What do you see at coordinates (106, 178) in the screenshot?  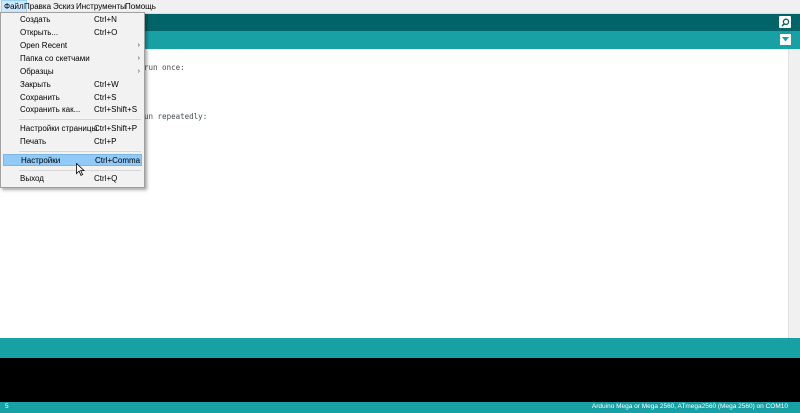 I see `menu-item-shortcut: Ctrl+Q` at bounding box center [106, 178].